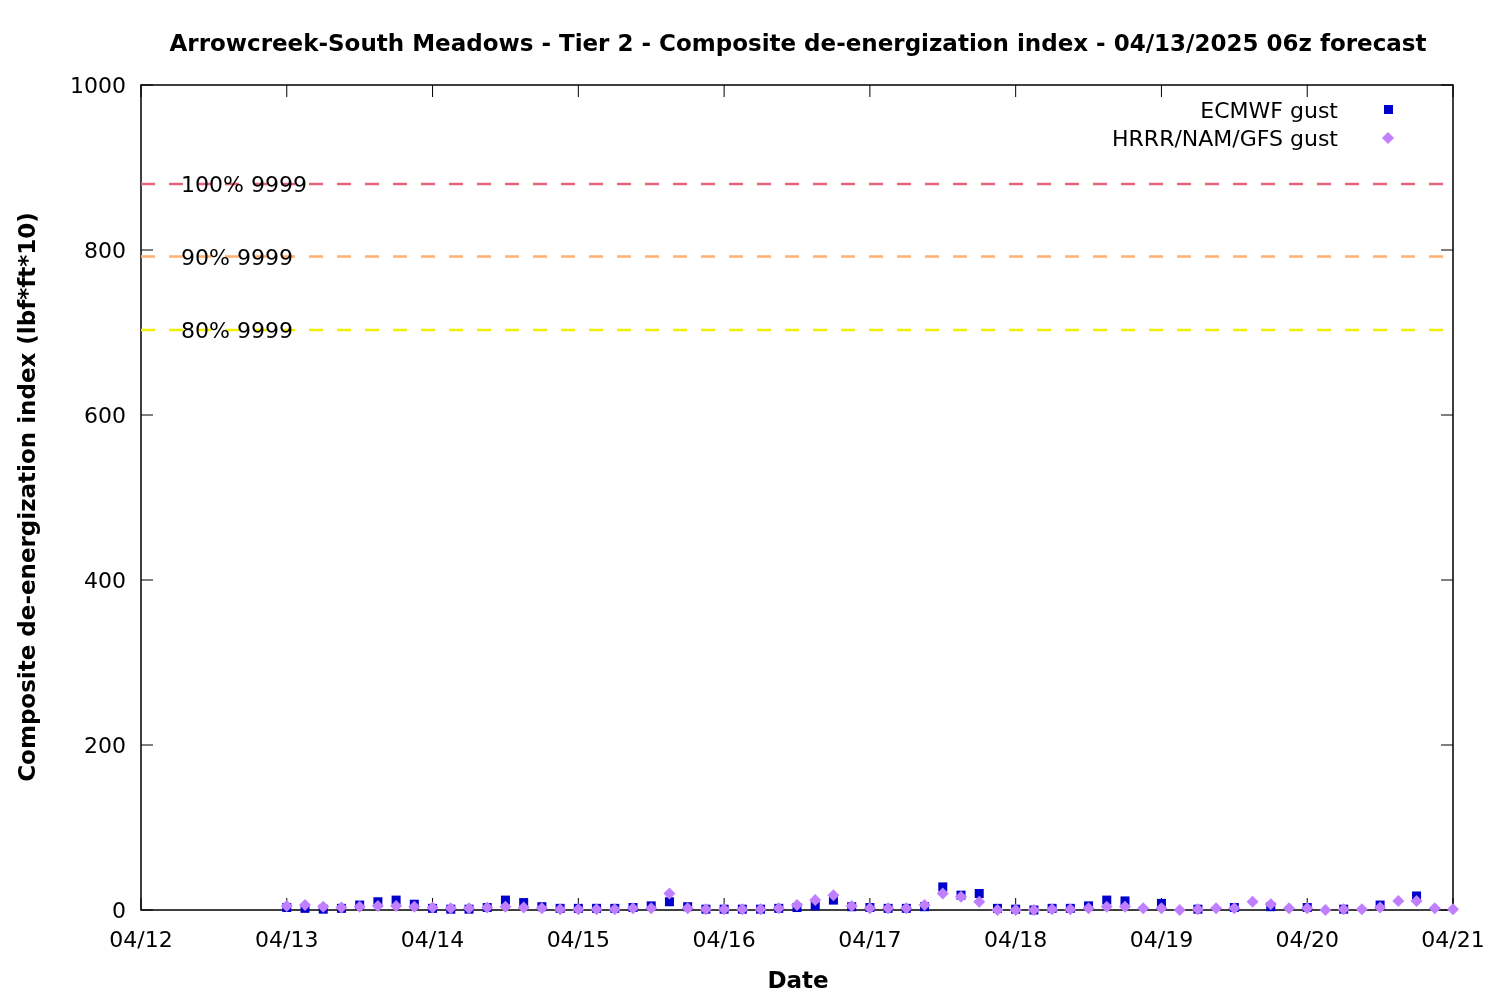 Image resolution: width=1500 pixels, height=1000 pixels. Describe the element at coordinates (724, 939) in the screenshot. I see `x-tick-label: 04/16` at that location.